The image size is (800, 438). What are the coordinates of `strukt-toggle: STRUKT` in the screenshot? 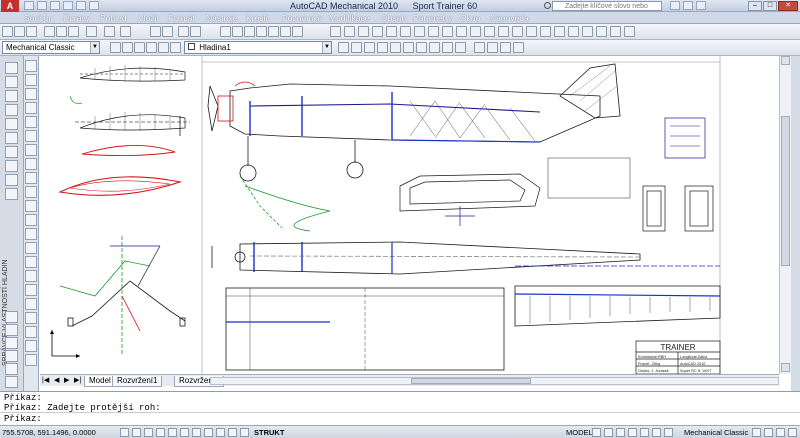 It's located at (269, 432).